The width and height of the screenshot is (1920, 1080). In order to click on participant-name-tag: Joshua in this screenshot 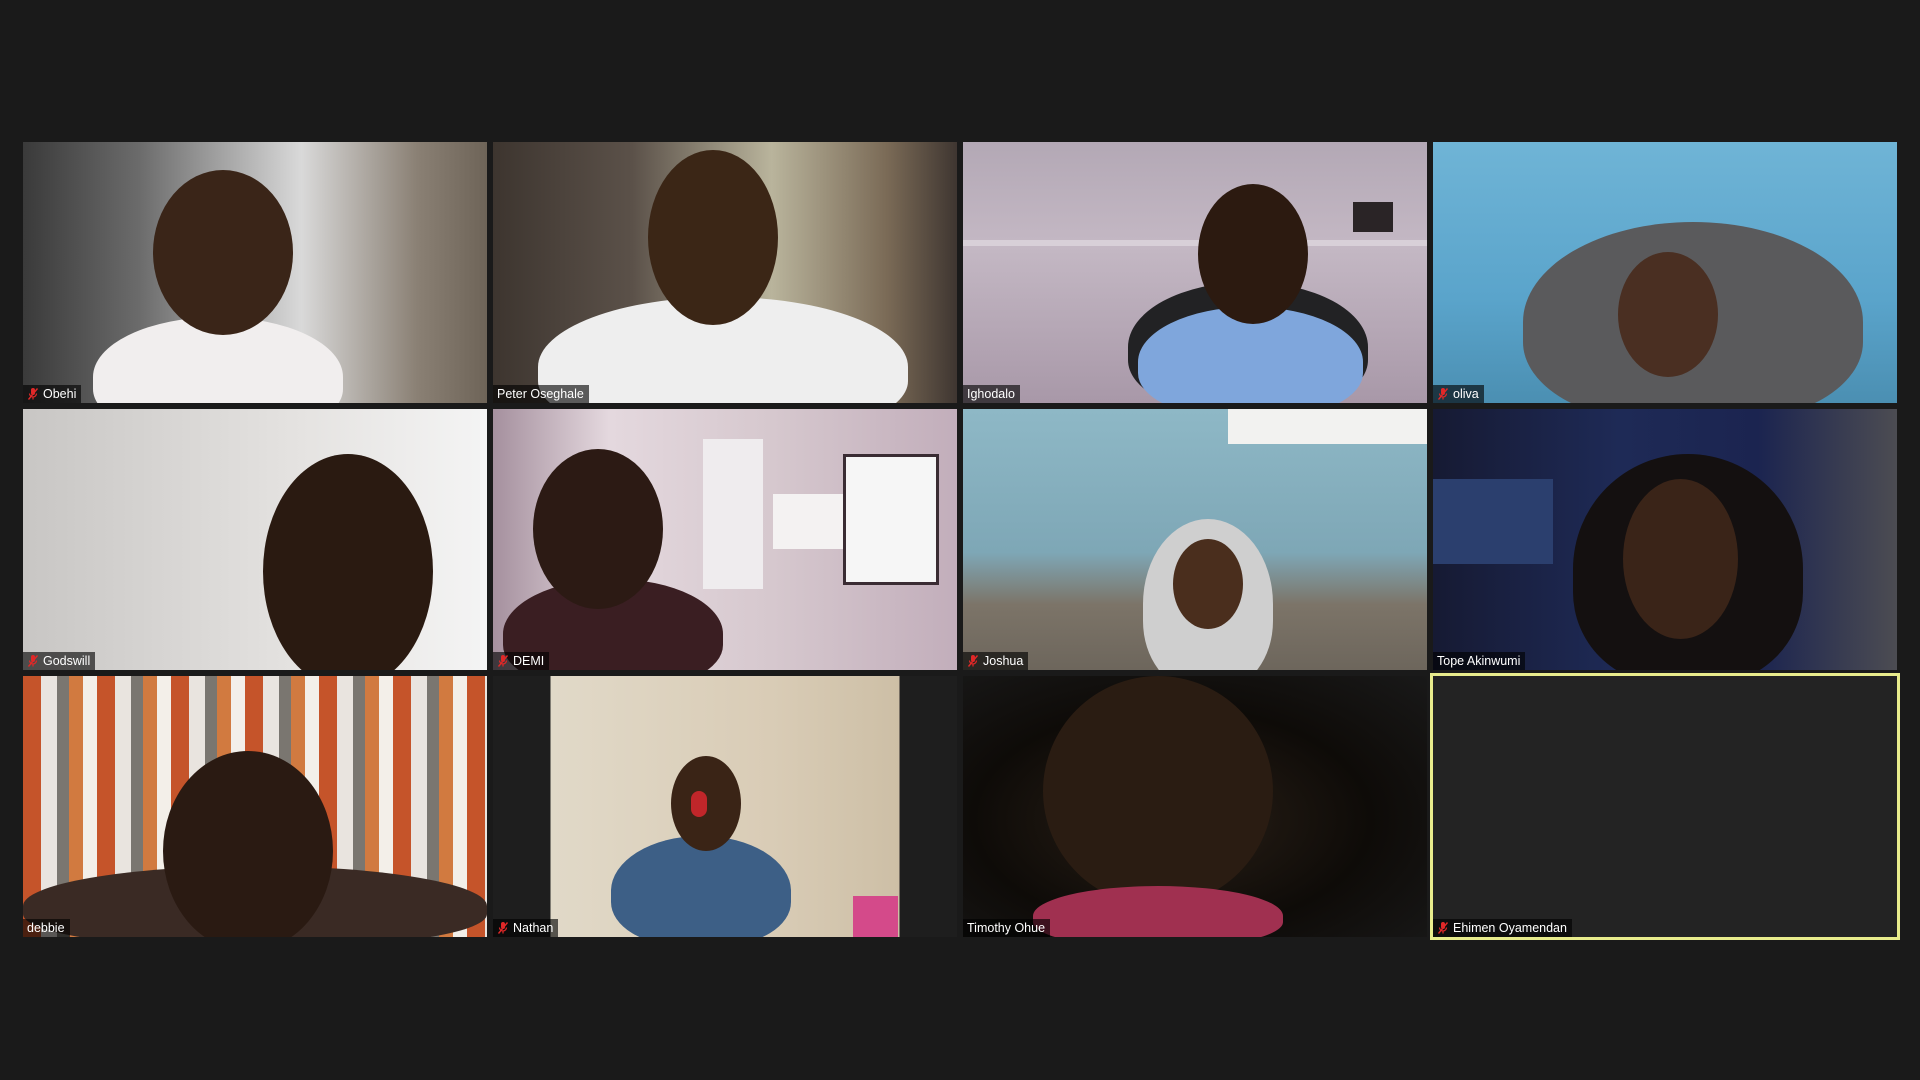, I will do `click(996, 661)`.